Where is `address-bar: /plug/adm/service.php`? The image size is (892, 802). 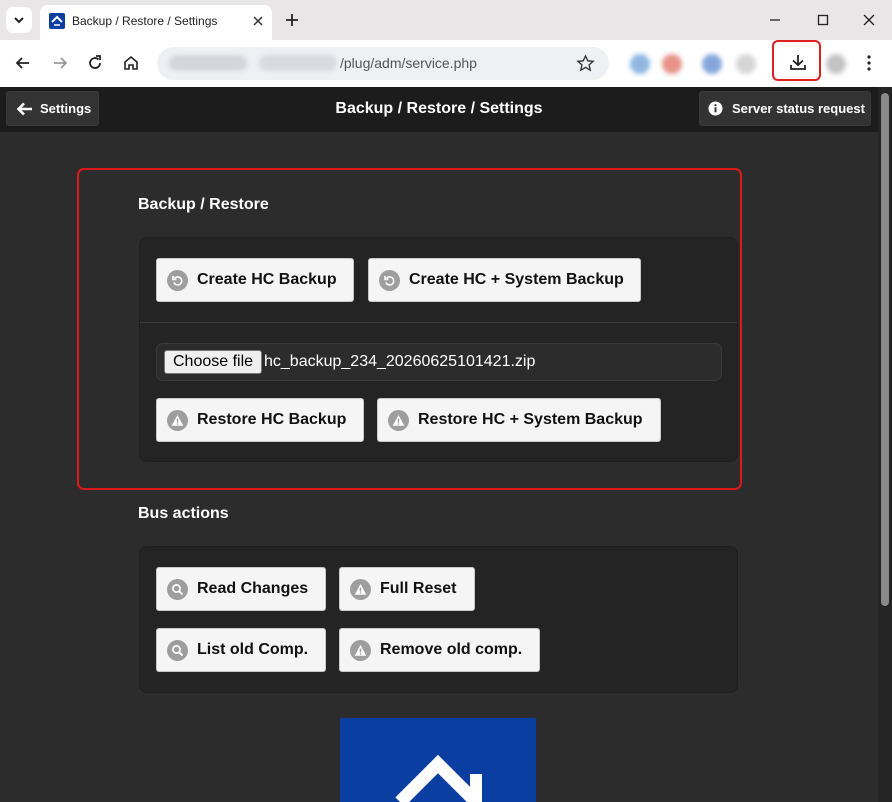 address-bar: /plug/adm/service.php is located at coordinates (383, 63).